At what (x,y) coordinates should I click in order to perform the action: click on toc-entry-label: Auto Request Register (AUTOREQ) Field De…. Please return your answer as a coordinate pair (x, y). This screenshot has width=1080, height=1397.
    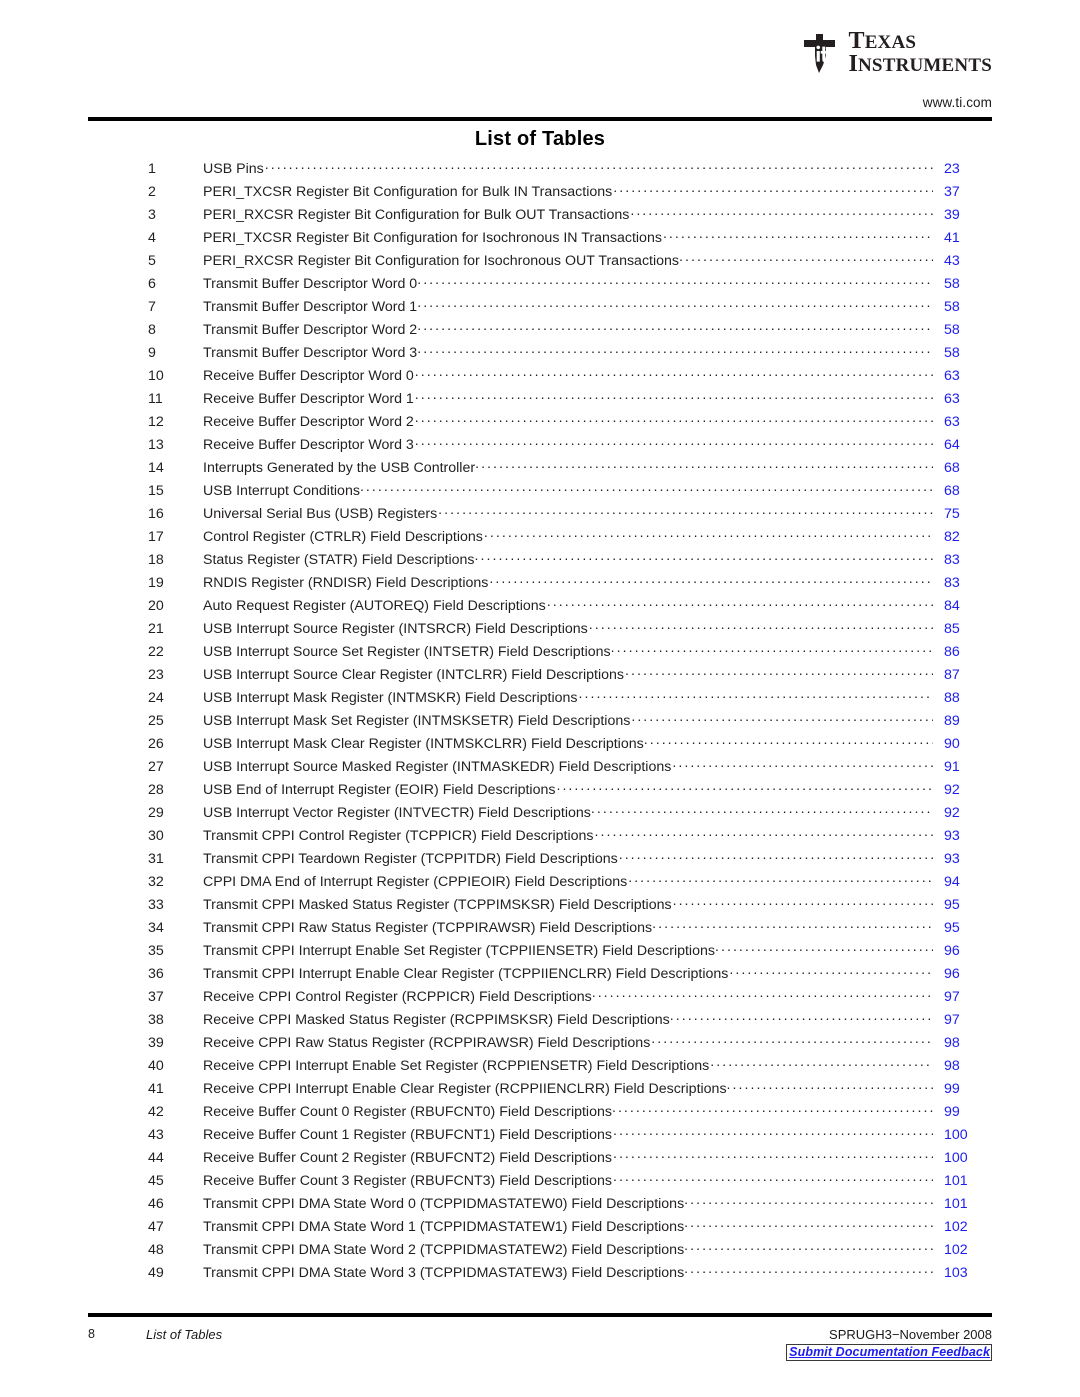
    Looking at the image, I should click on (374, 606).